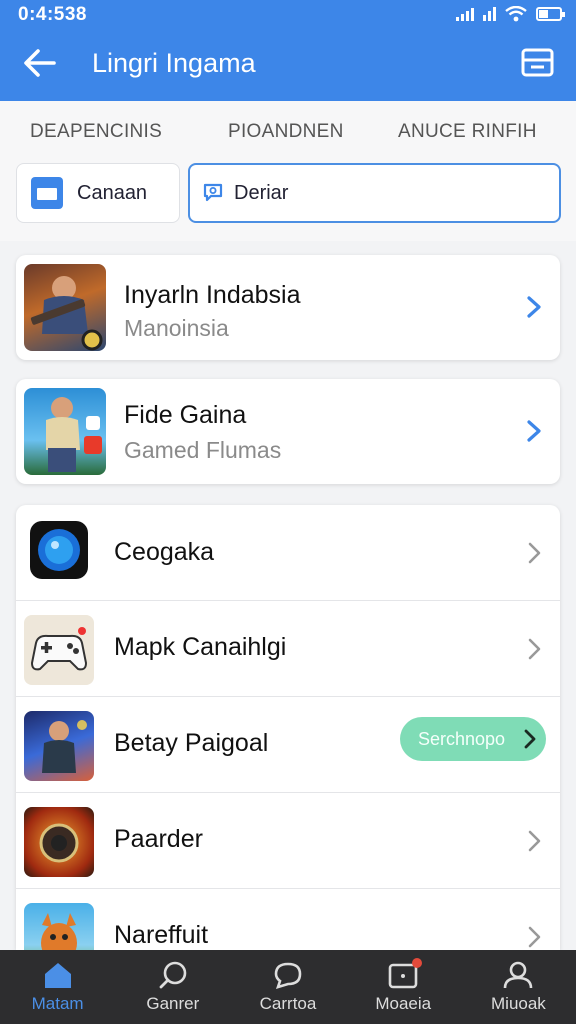 The height and width of the screenshot is (1024, 576). I want to click on calendar-icon, so click(47, 193).